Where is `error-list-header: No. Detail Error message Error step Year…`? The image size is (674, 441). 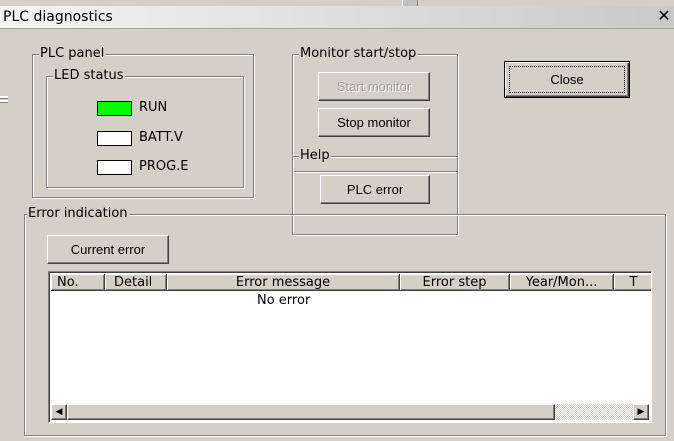 error-list-header: No. Detail Error message Error step Year… is located at coordinates (351, 283).